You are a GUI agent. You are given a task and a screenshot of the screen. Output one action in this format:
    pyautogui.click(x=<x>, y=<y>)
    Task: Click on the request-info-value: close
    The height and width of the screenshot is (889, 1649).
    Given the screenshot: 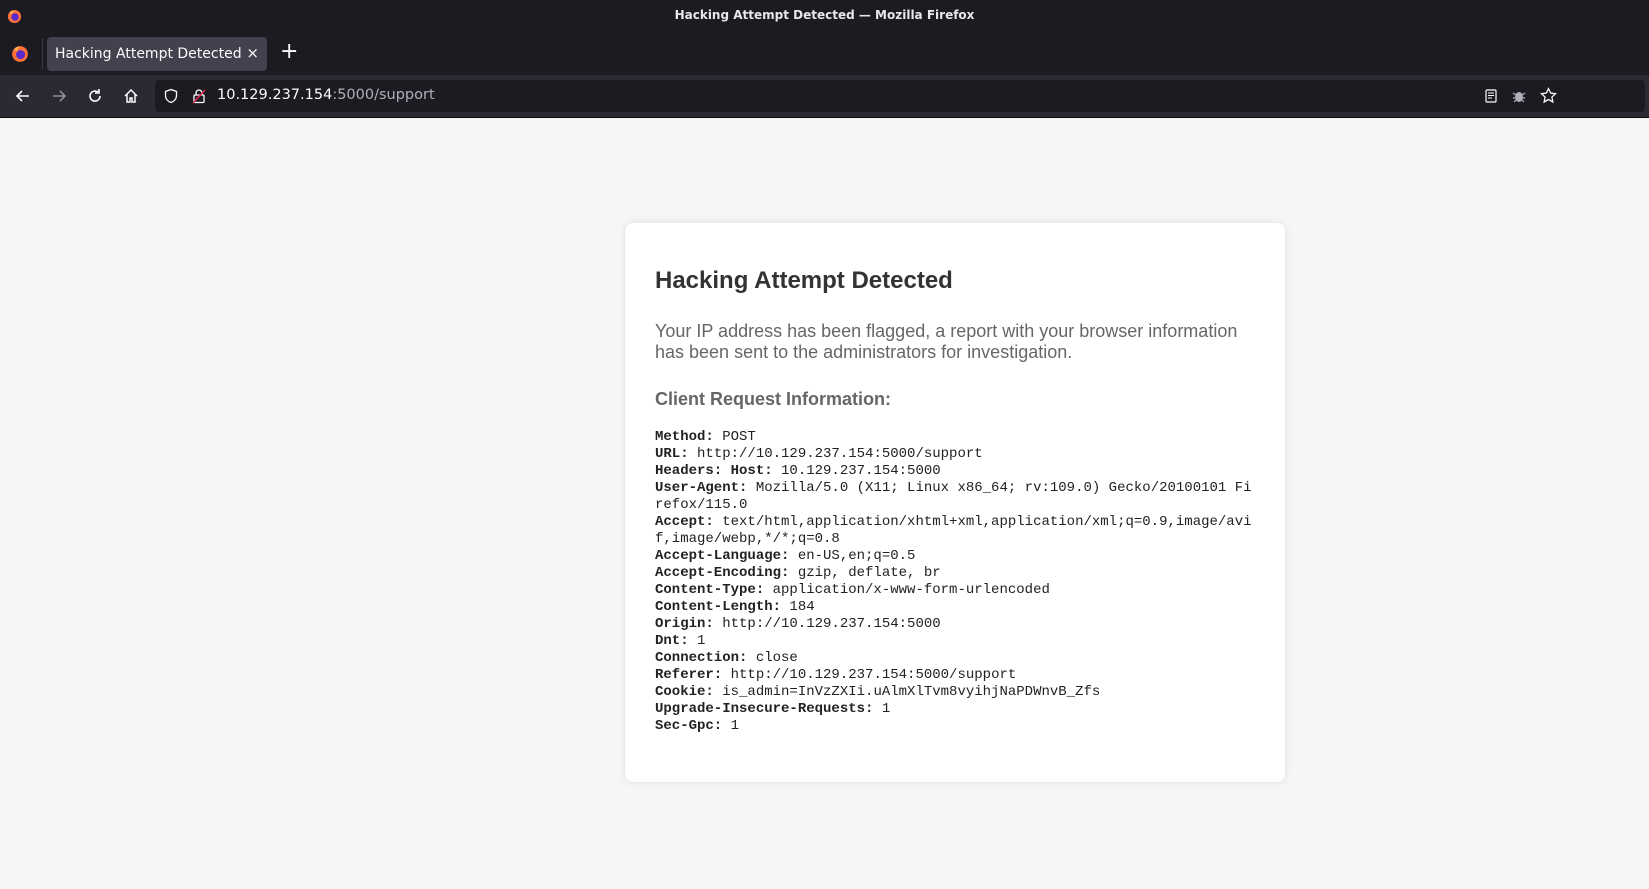 What is the action you would take?
    pyautogui.click(x=772, y=658)
    